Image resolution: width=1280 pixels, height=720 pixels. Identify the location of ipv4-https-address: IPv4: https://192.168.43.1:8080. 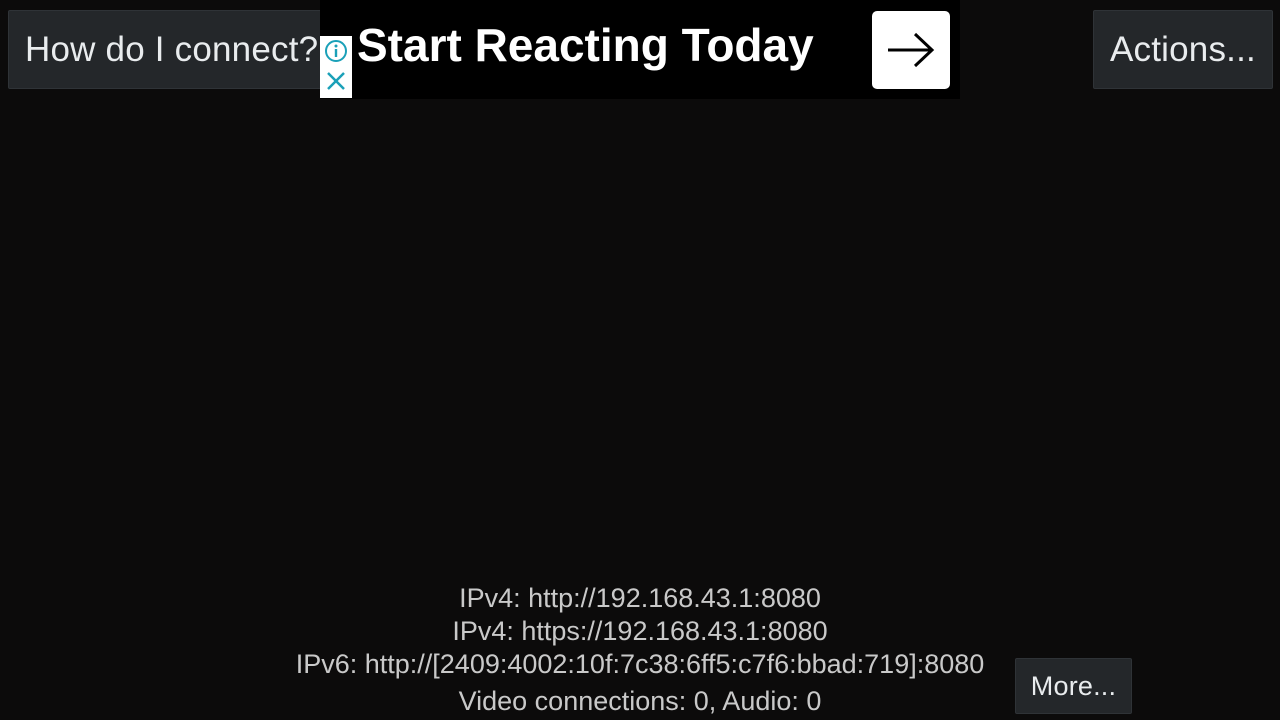
(640, 631).